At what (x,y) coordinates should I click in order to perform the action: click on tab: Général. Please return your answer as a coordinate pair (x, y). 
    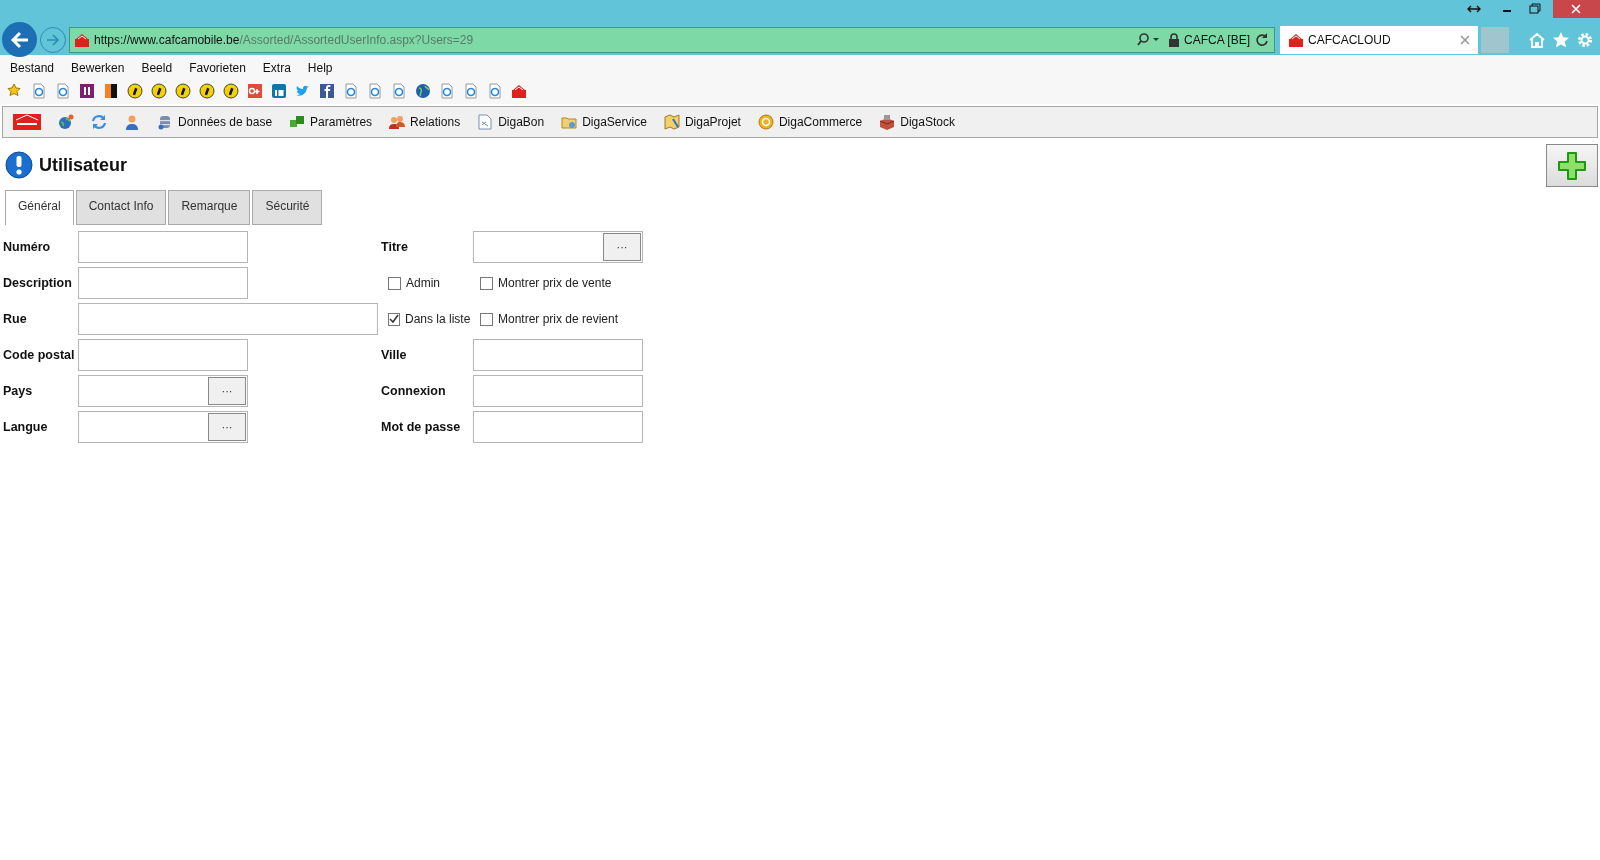
    Looking at the image, I should click on (39, 207).